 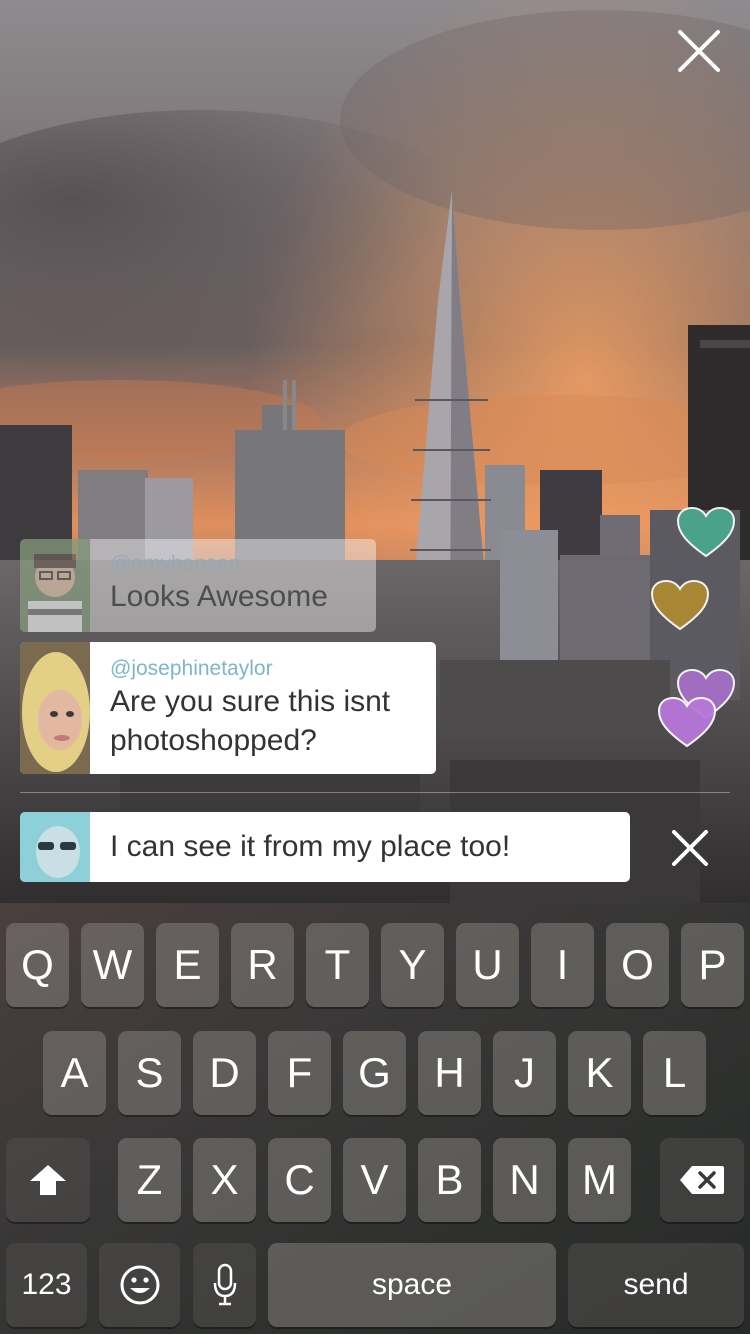 I want to click on microphone-icon, so click(x=224, y=1284).